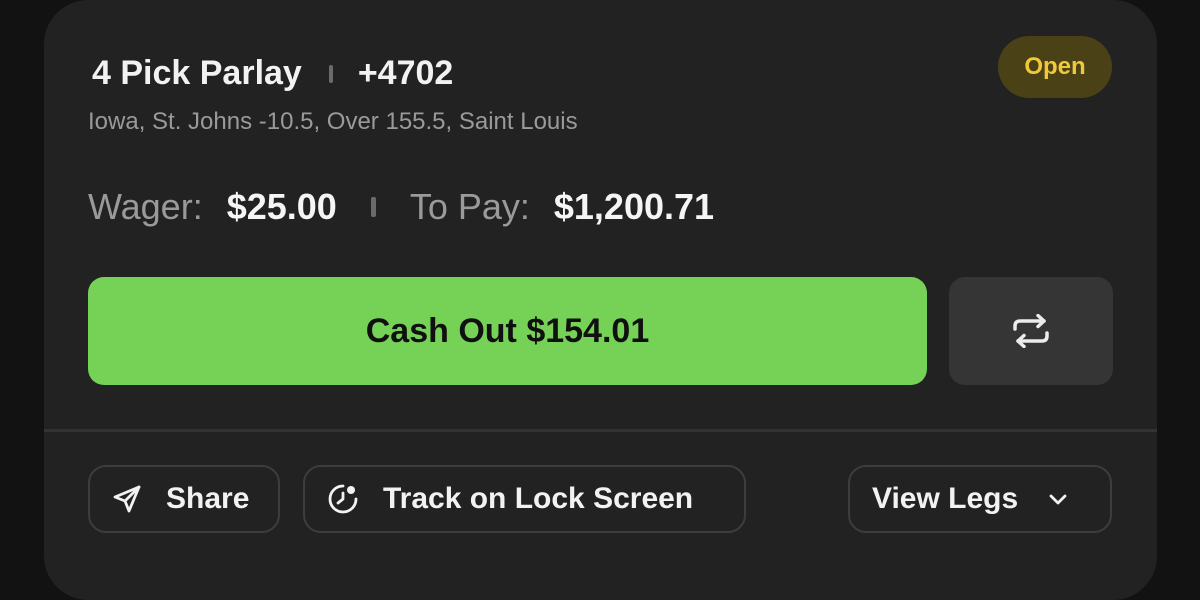 The width and height of the screenshot is (1200, 600). I want to click on to-pay-label: To Pay:, so click(469, 206).